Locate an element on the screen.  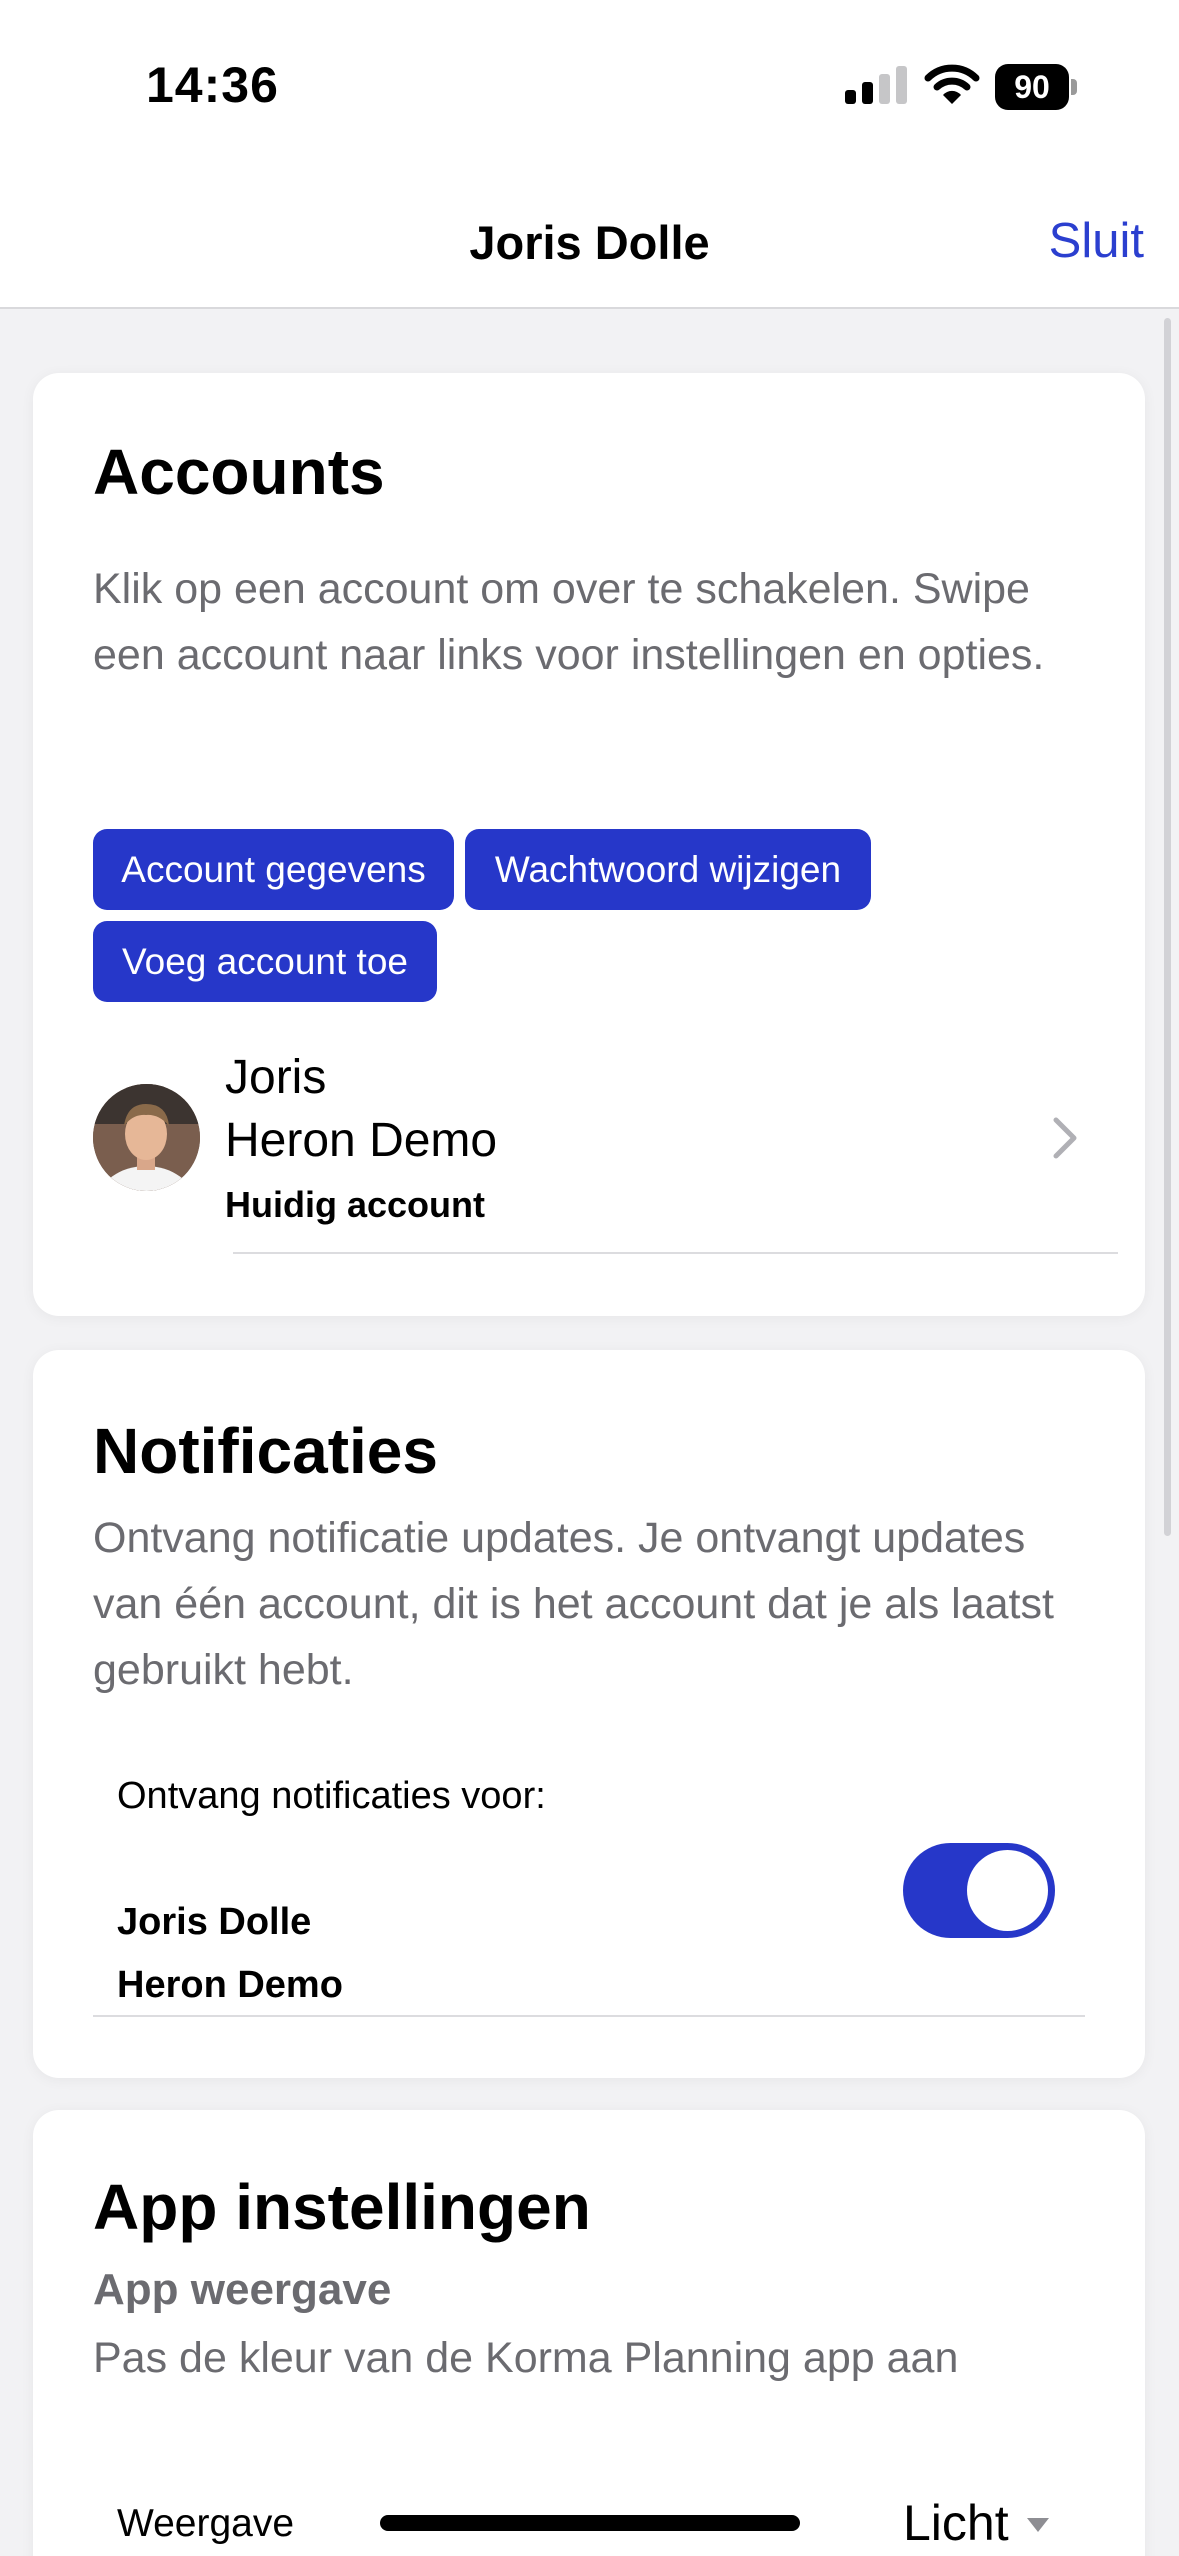
appearance-label: Weergave is located at coordinates (206, 2523).